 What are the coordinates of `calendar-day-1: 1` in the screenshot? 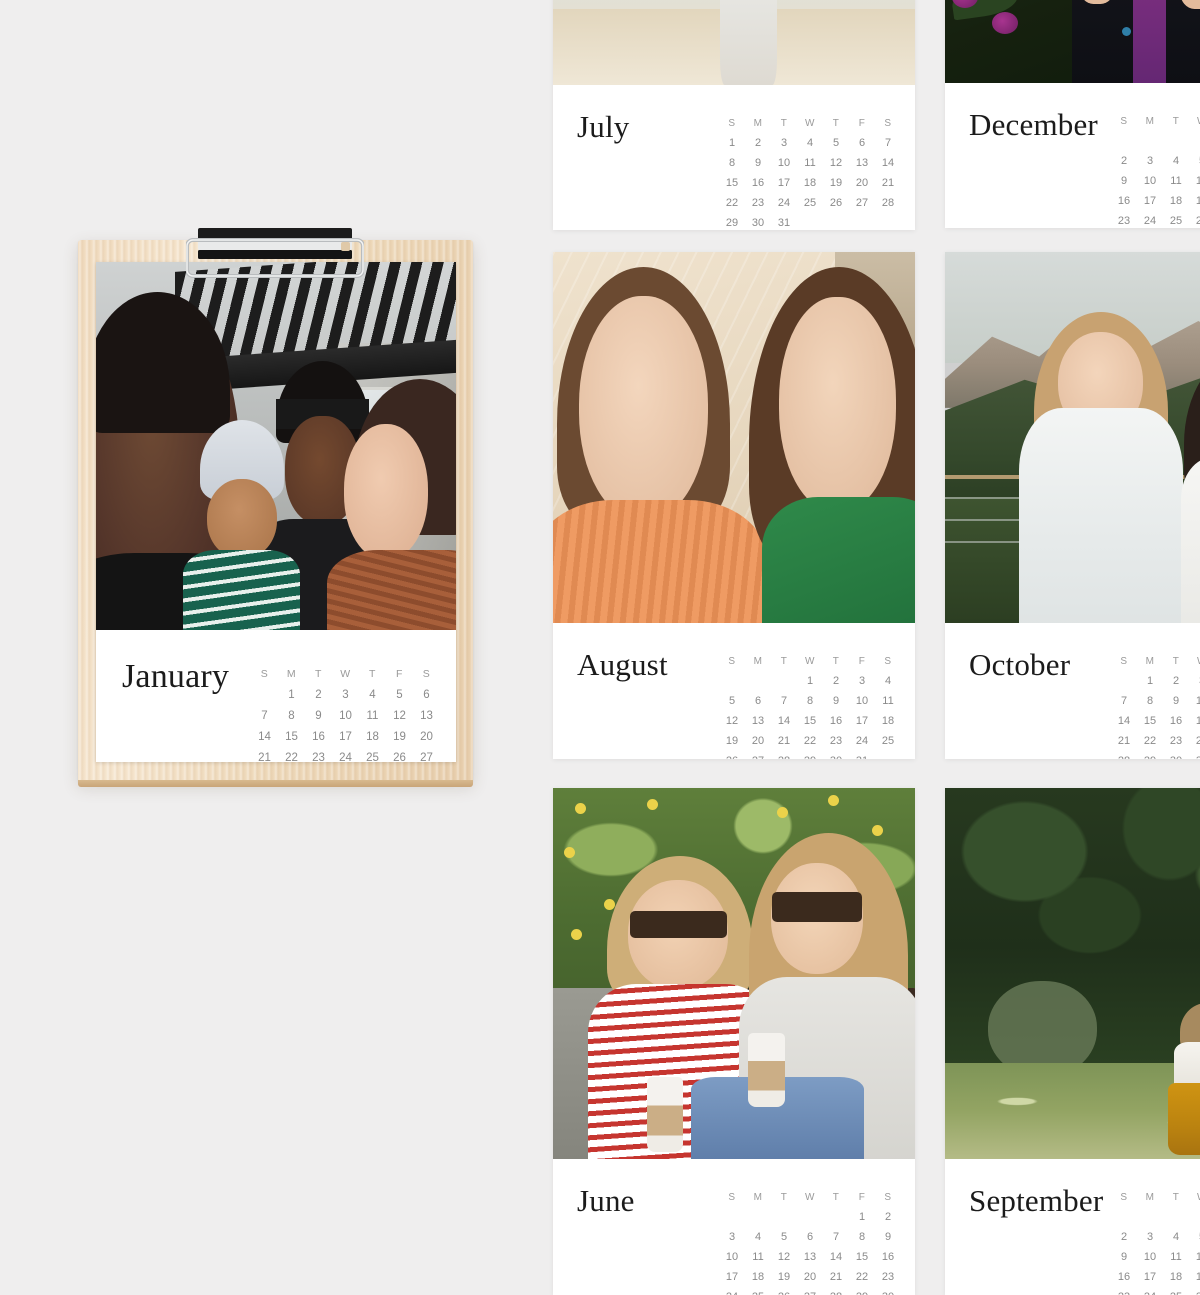 It's located at (862, 1217).